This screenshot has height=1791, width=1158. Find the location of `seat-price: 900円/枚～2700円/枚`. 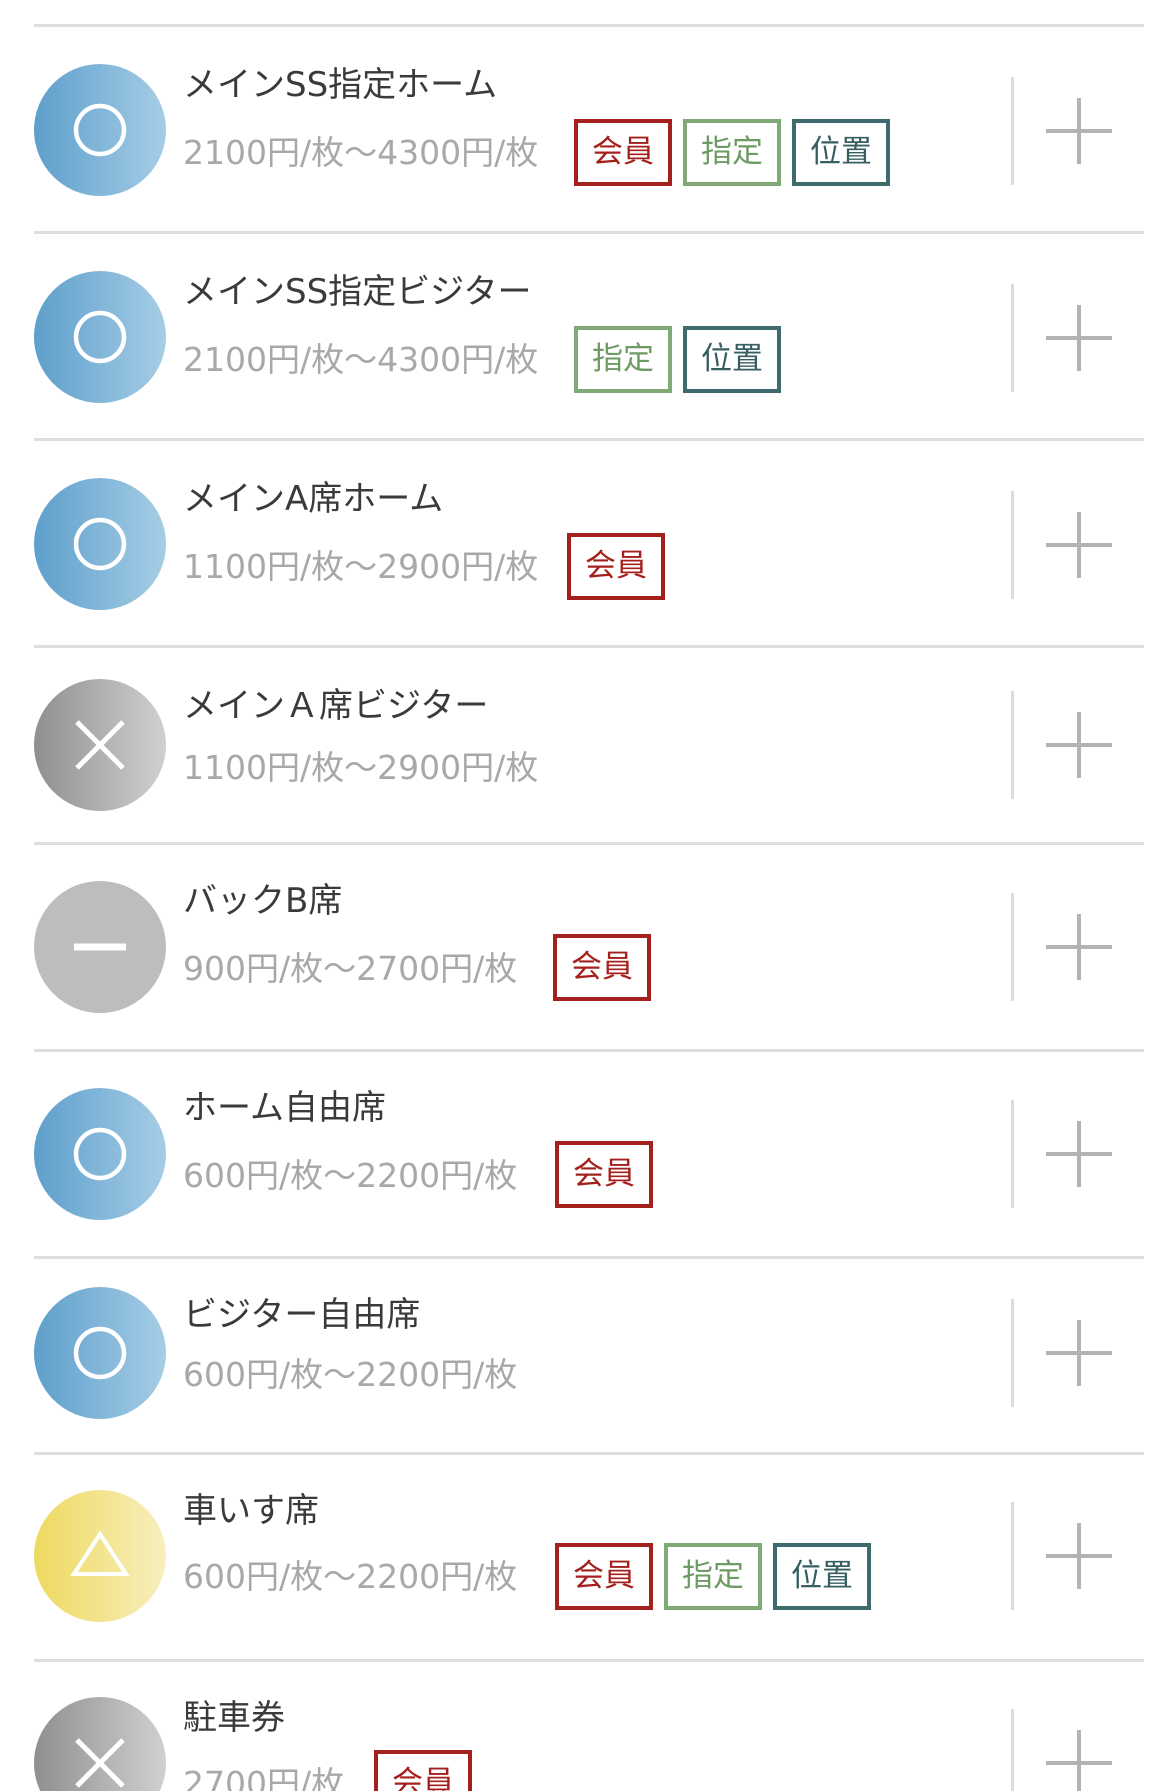

seat-price: 900円/枚～2700円/枚 is located at coordinates (350, 968).